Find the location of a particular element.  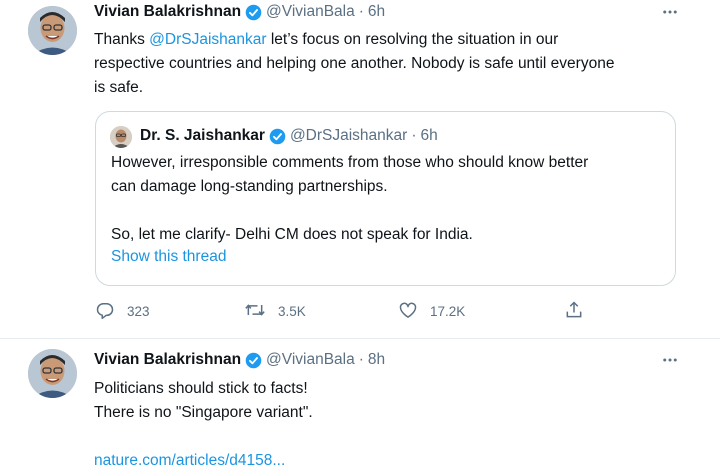

show-thread-link: Show this thread is located at coordinates (168, 257).